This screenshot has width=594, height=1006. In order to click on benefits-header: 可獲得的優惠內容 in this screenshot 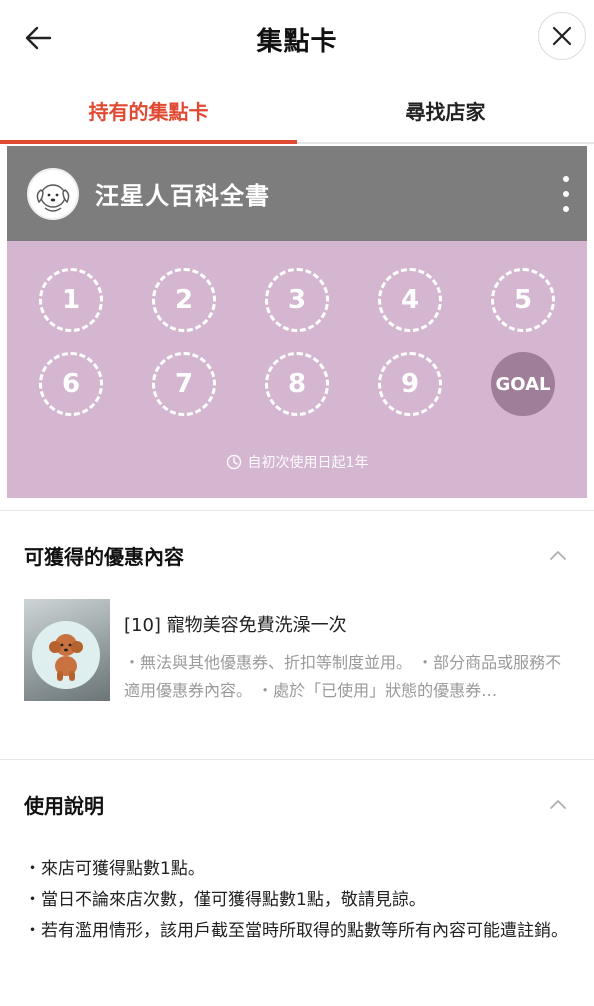, I will do `click(297, 555)`.